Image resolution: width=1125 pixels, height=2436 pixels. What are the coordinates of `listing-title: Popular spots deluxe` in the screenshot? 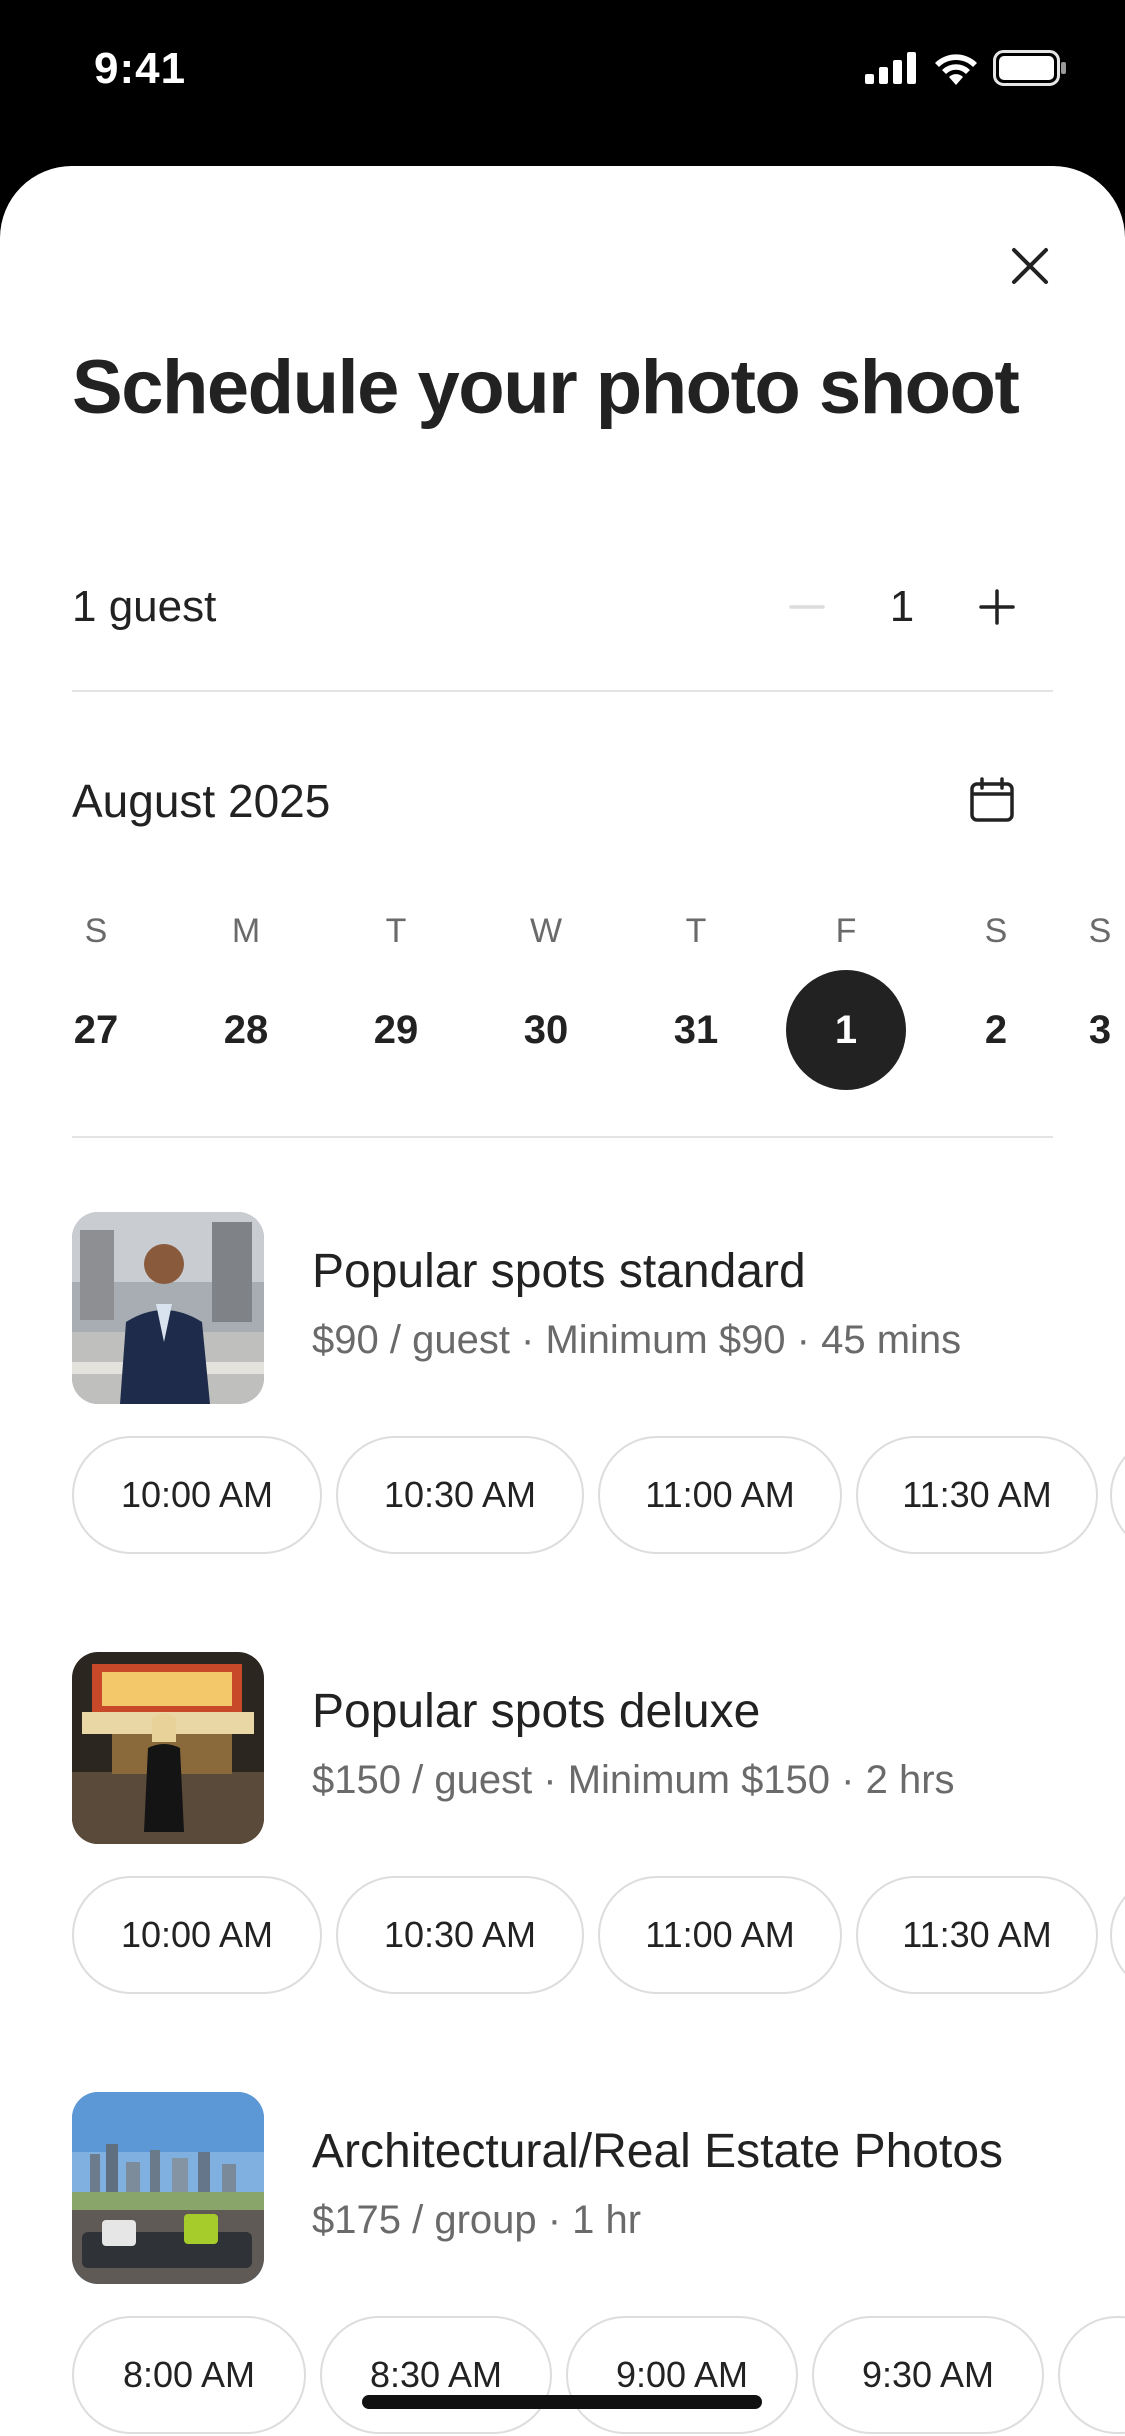 It's located at (536, 1711).